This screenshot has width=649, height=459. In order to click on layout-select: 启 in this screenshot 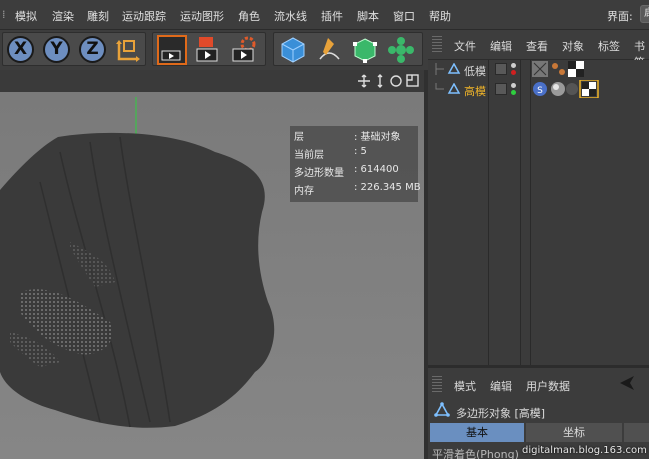, I will do `click(644, 14)`.